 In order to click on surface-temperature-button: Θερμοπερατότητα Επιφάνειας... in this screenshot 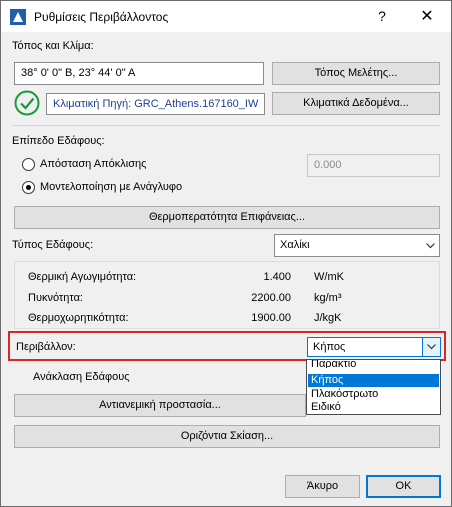, I will do `click(227, 217)`.